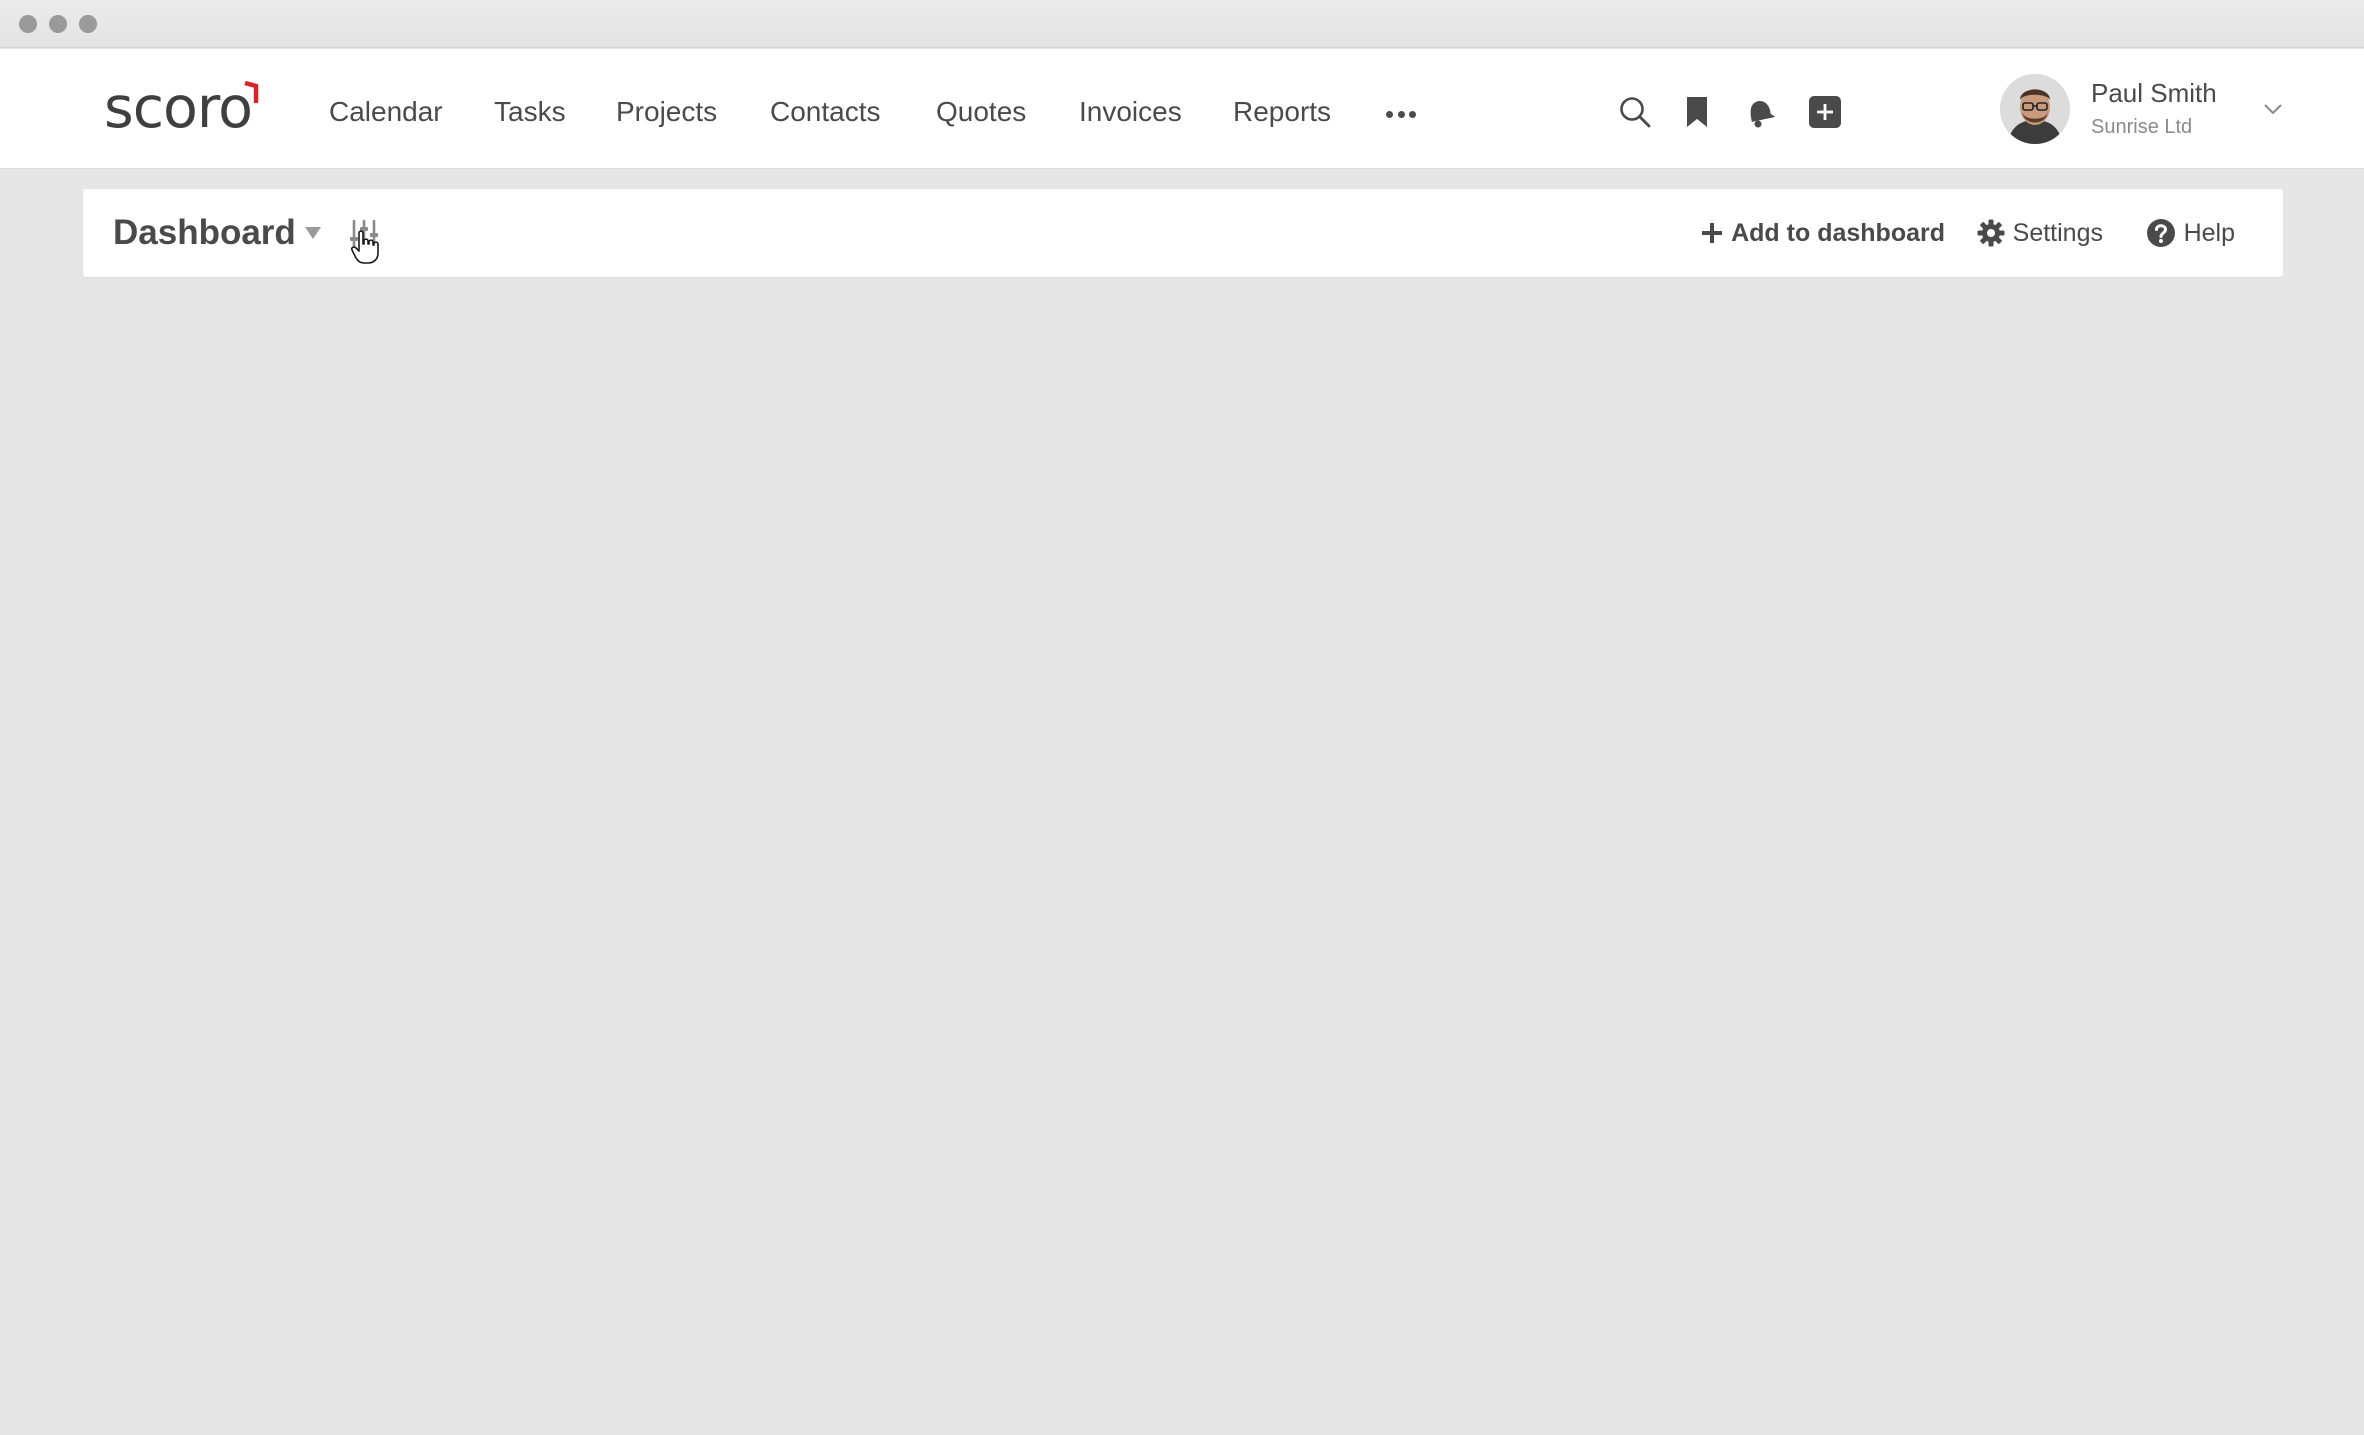 The width and height of the screenshot is (2364, 1435). I want to click on hand-cursor-icon, so click(365, 247).